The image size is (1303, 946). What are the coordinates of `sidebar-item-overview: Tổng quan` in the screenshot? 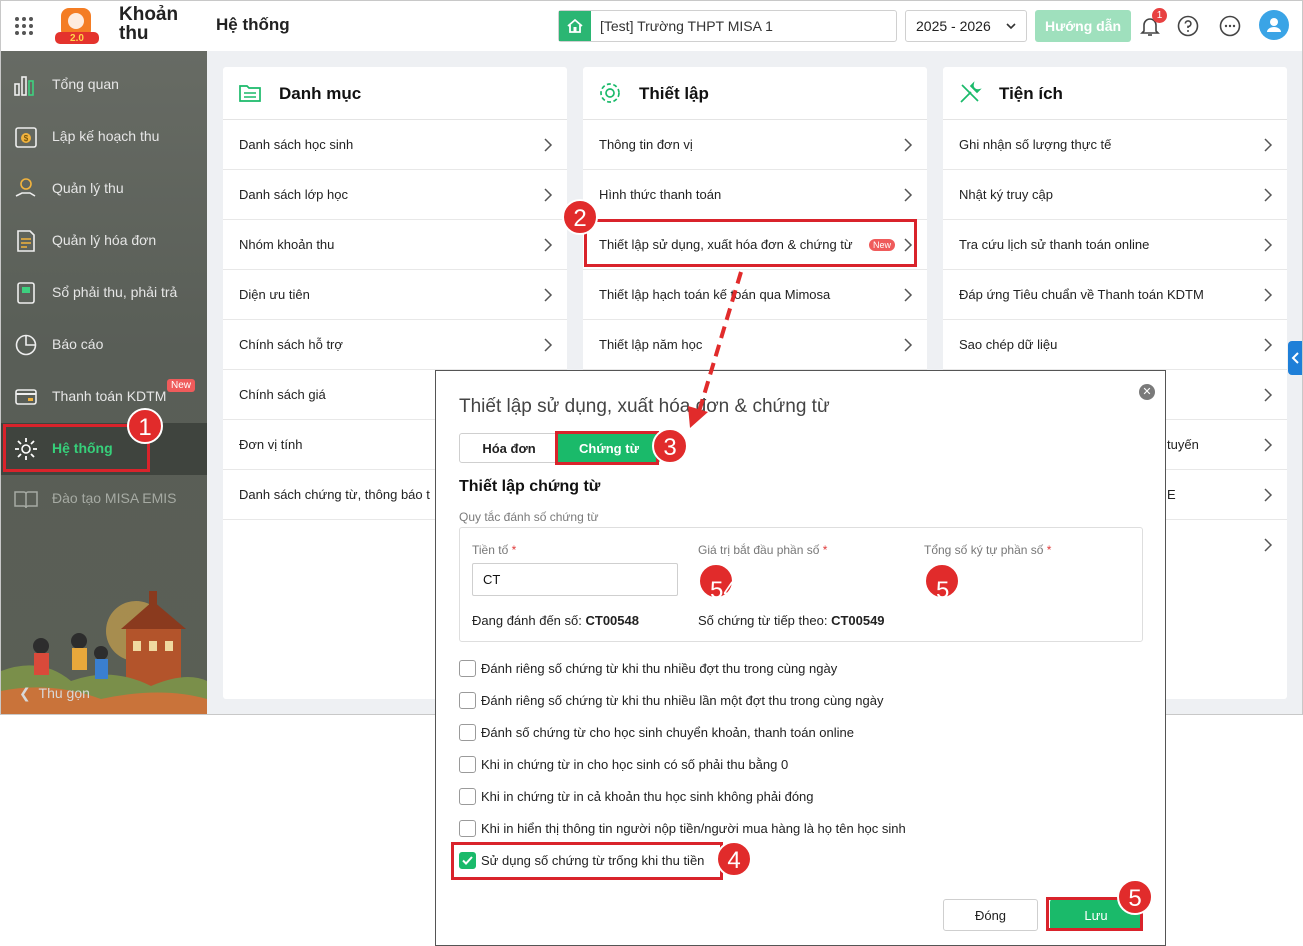 It's located at (104, 85).